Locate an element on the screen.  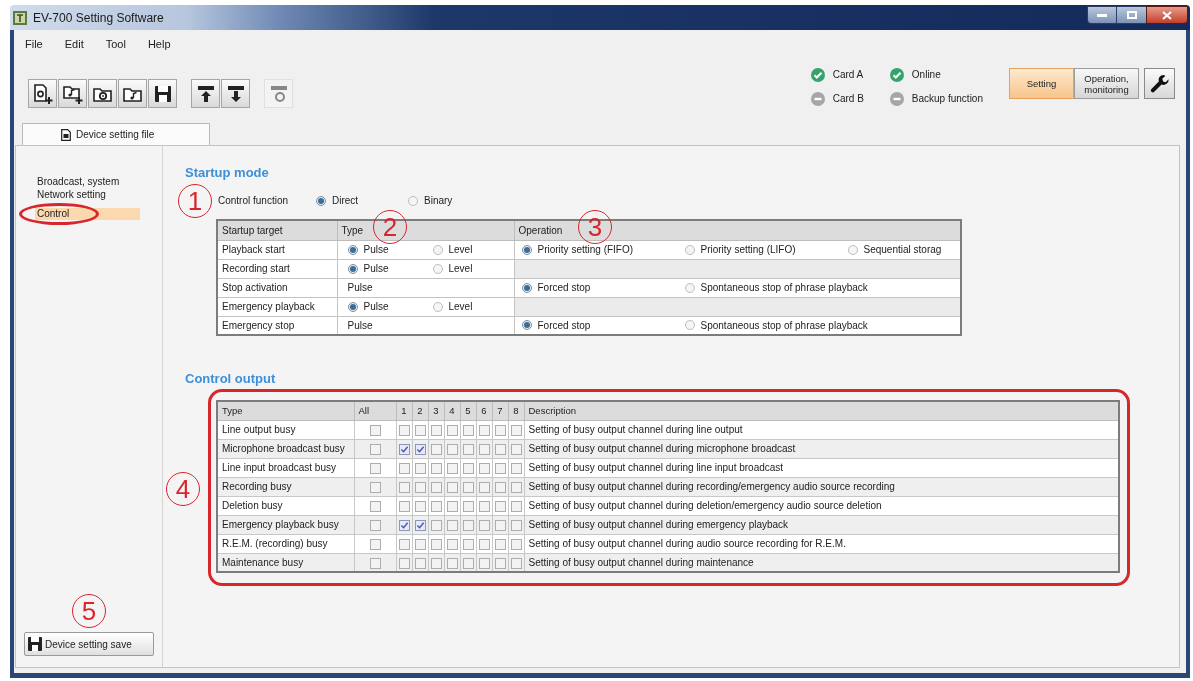
menu-item: Help is located at coordinates (159, 44).